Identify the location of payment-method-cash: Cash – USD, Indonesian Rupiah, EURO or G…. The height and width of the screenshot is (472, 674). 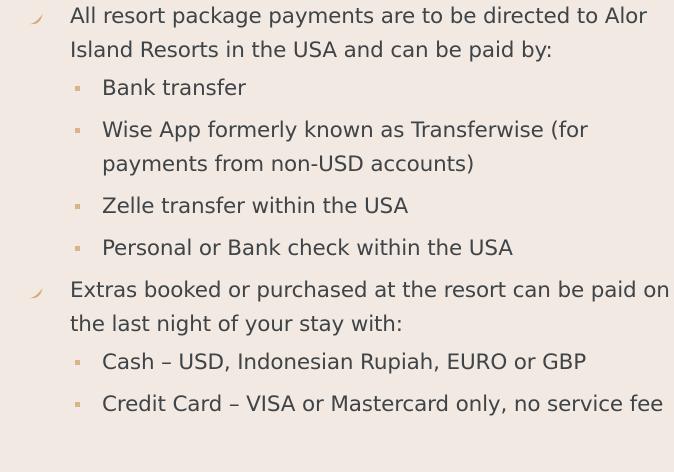
(372, 363).